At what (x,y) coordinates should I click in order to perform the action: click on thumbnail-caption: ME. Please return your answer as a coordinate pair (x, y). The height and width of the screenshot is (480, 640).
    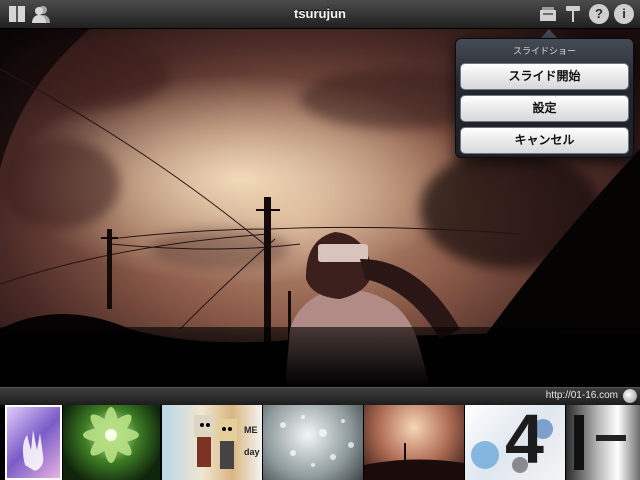
    Looking at the image, I should click on (251, 430).